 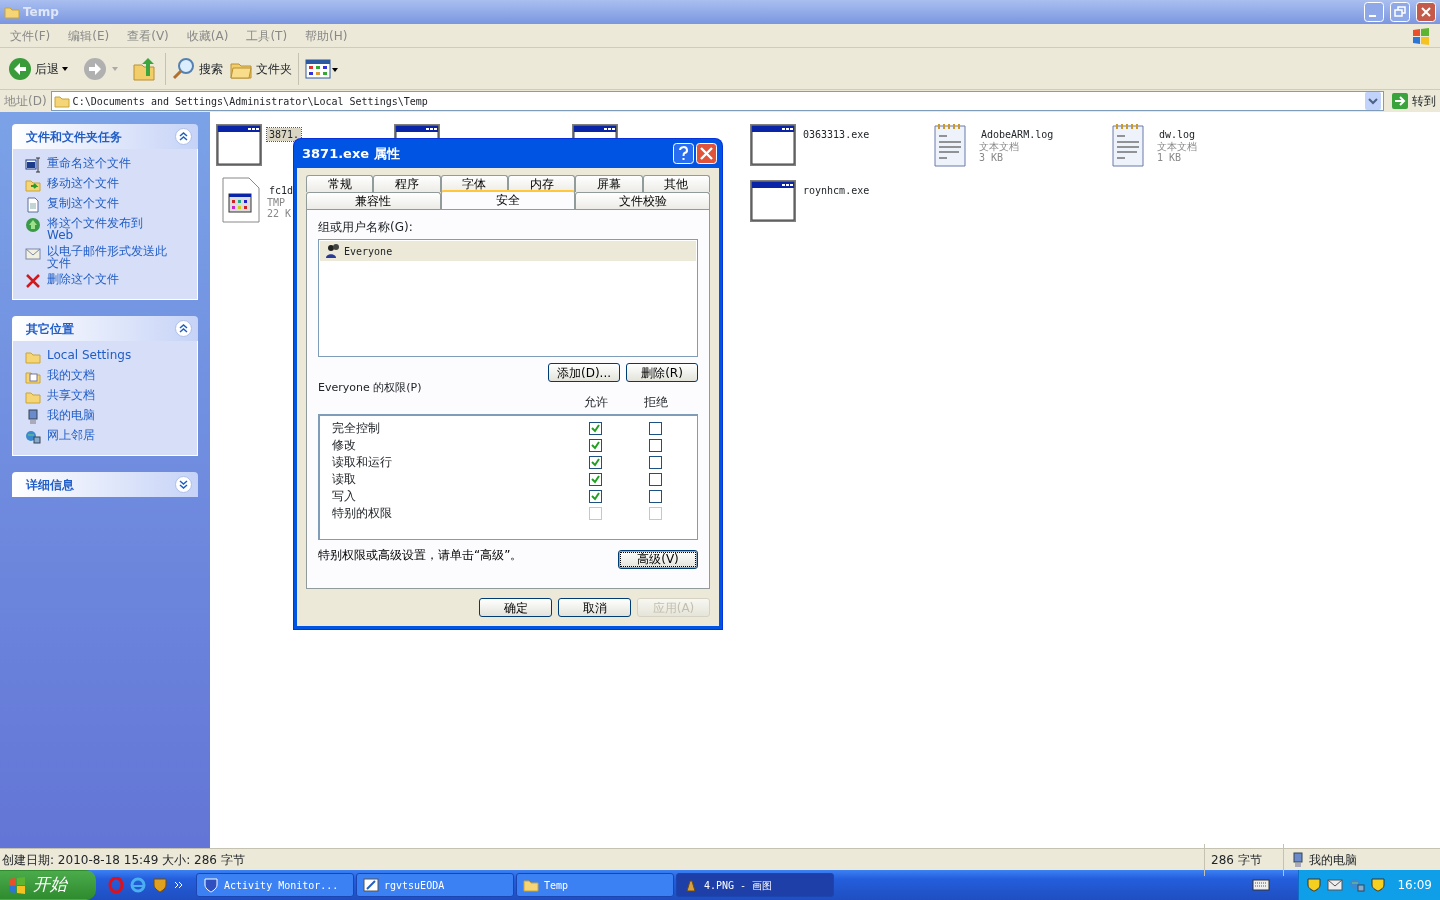 What do you see at coordinates (50, 485) in the screenshot?
I see `panel-title: 详细信息` at bounding box center [50, 485].